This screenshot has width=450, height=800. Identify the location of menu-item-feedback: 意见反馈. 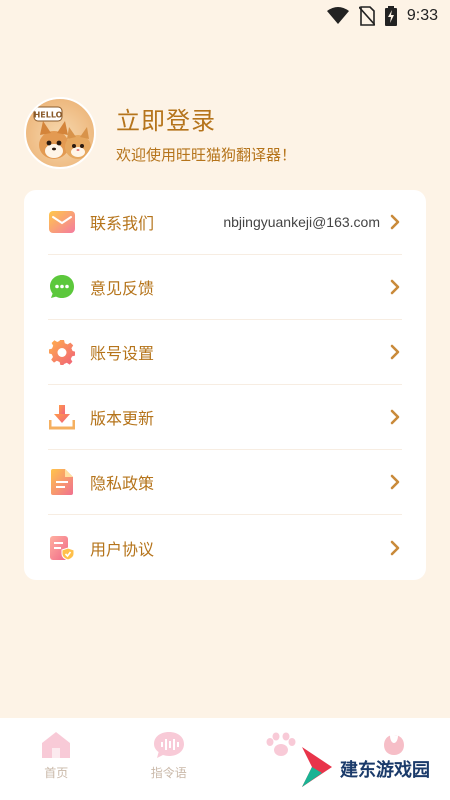
(225, 287).